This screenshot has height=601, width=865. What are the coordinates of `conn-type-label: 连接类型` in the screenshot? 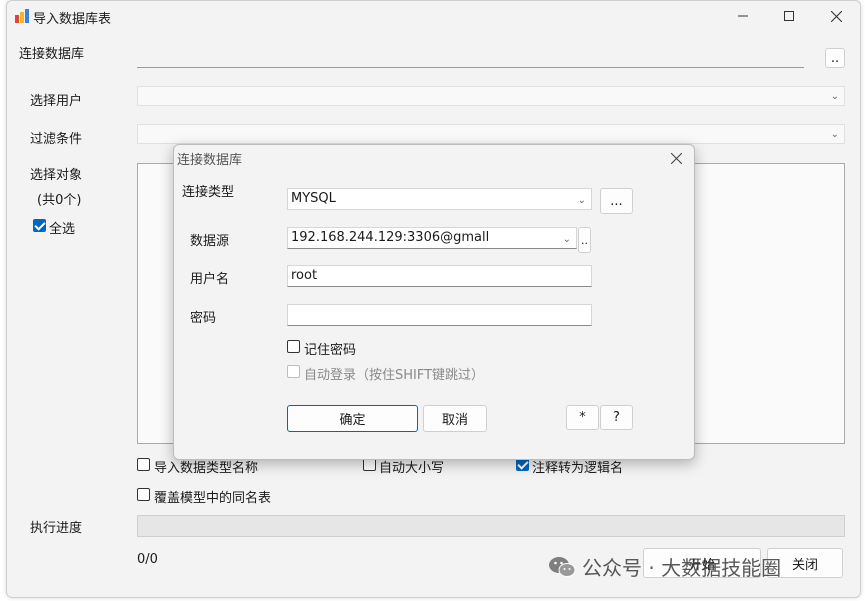 It's located at (208, 192).